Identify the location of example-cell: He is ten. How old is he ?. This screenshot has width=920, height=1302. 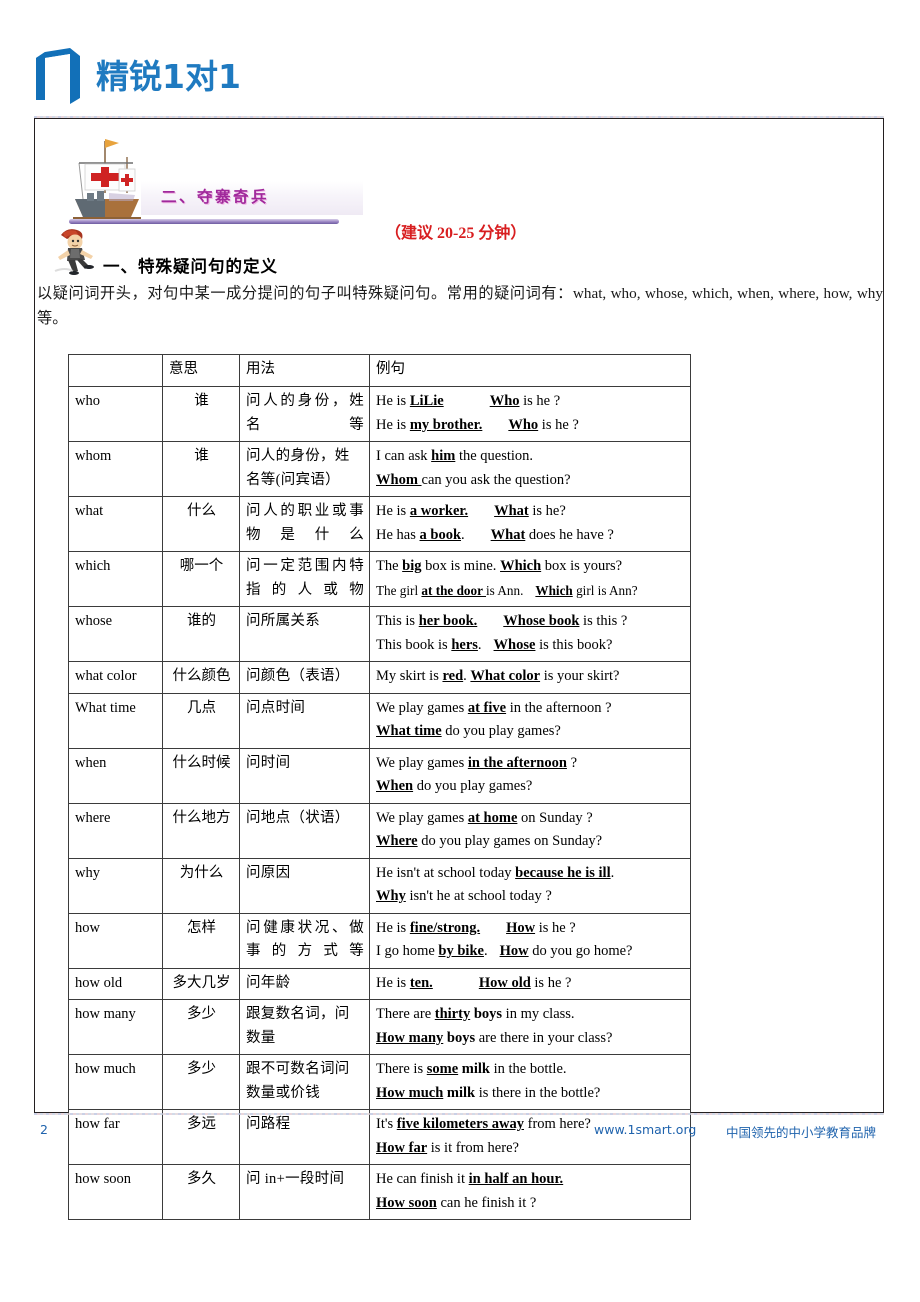
(530, 983).